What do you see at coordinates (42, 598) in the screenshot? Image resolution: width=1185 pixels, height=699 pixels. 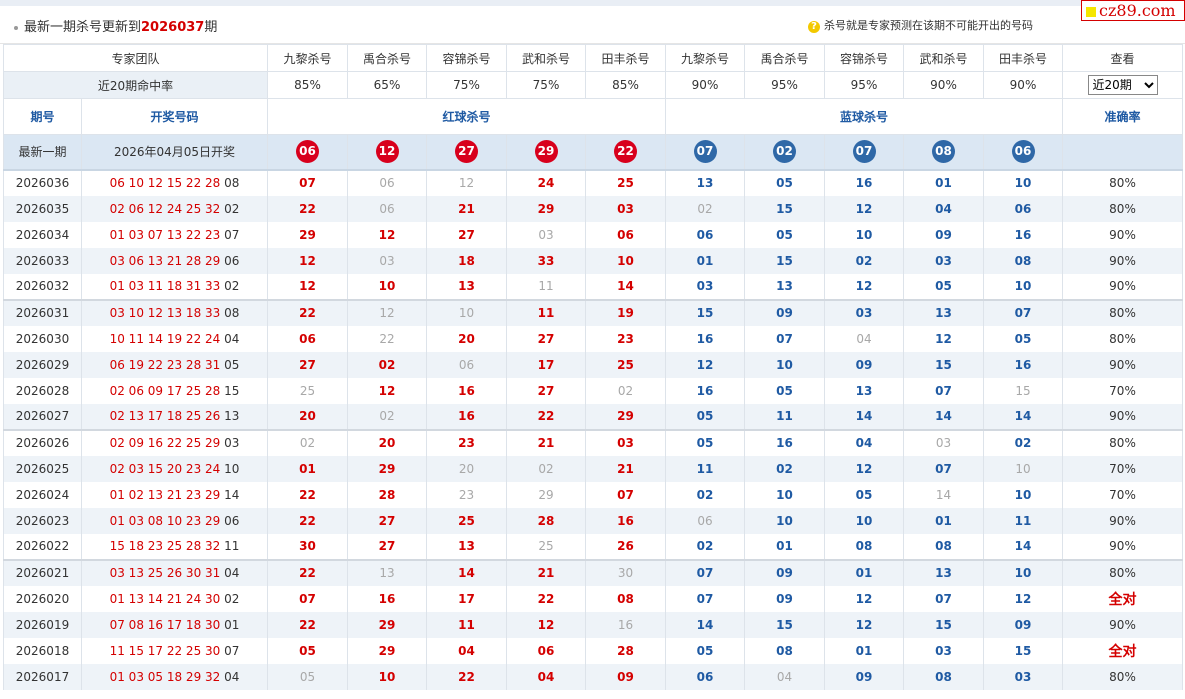 I see `issue-cell: 2026020` at bounding box center [42, 598].